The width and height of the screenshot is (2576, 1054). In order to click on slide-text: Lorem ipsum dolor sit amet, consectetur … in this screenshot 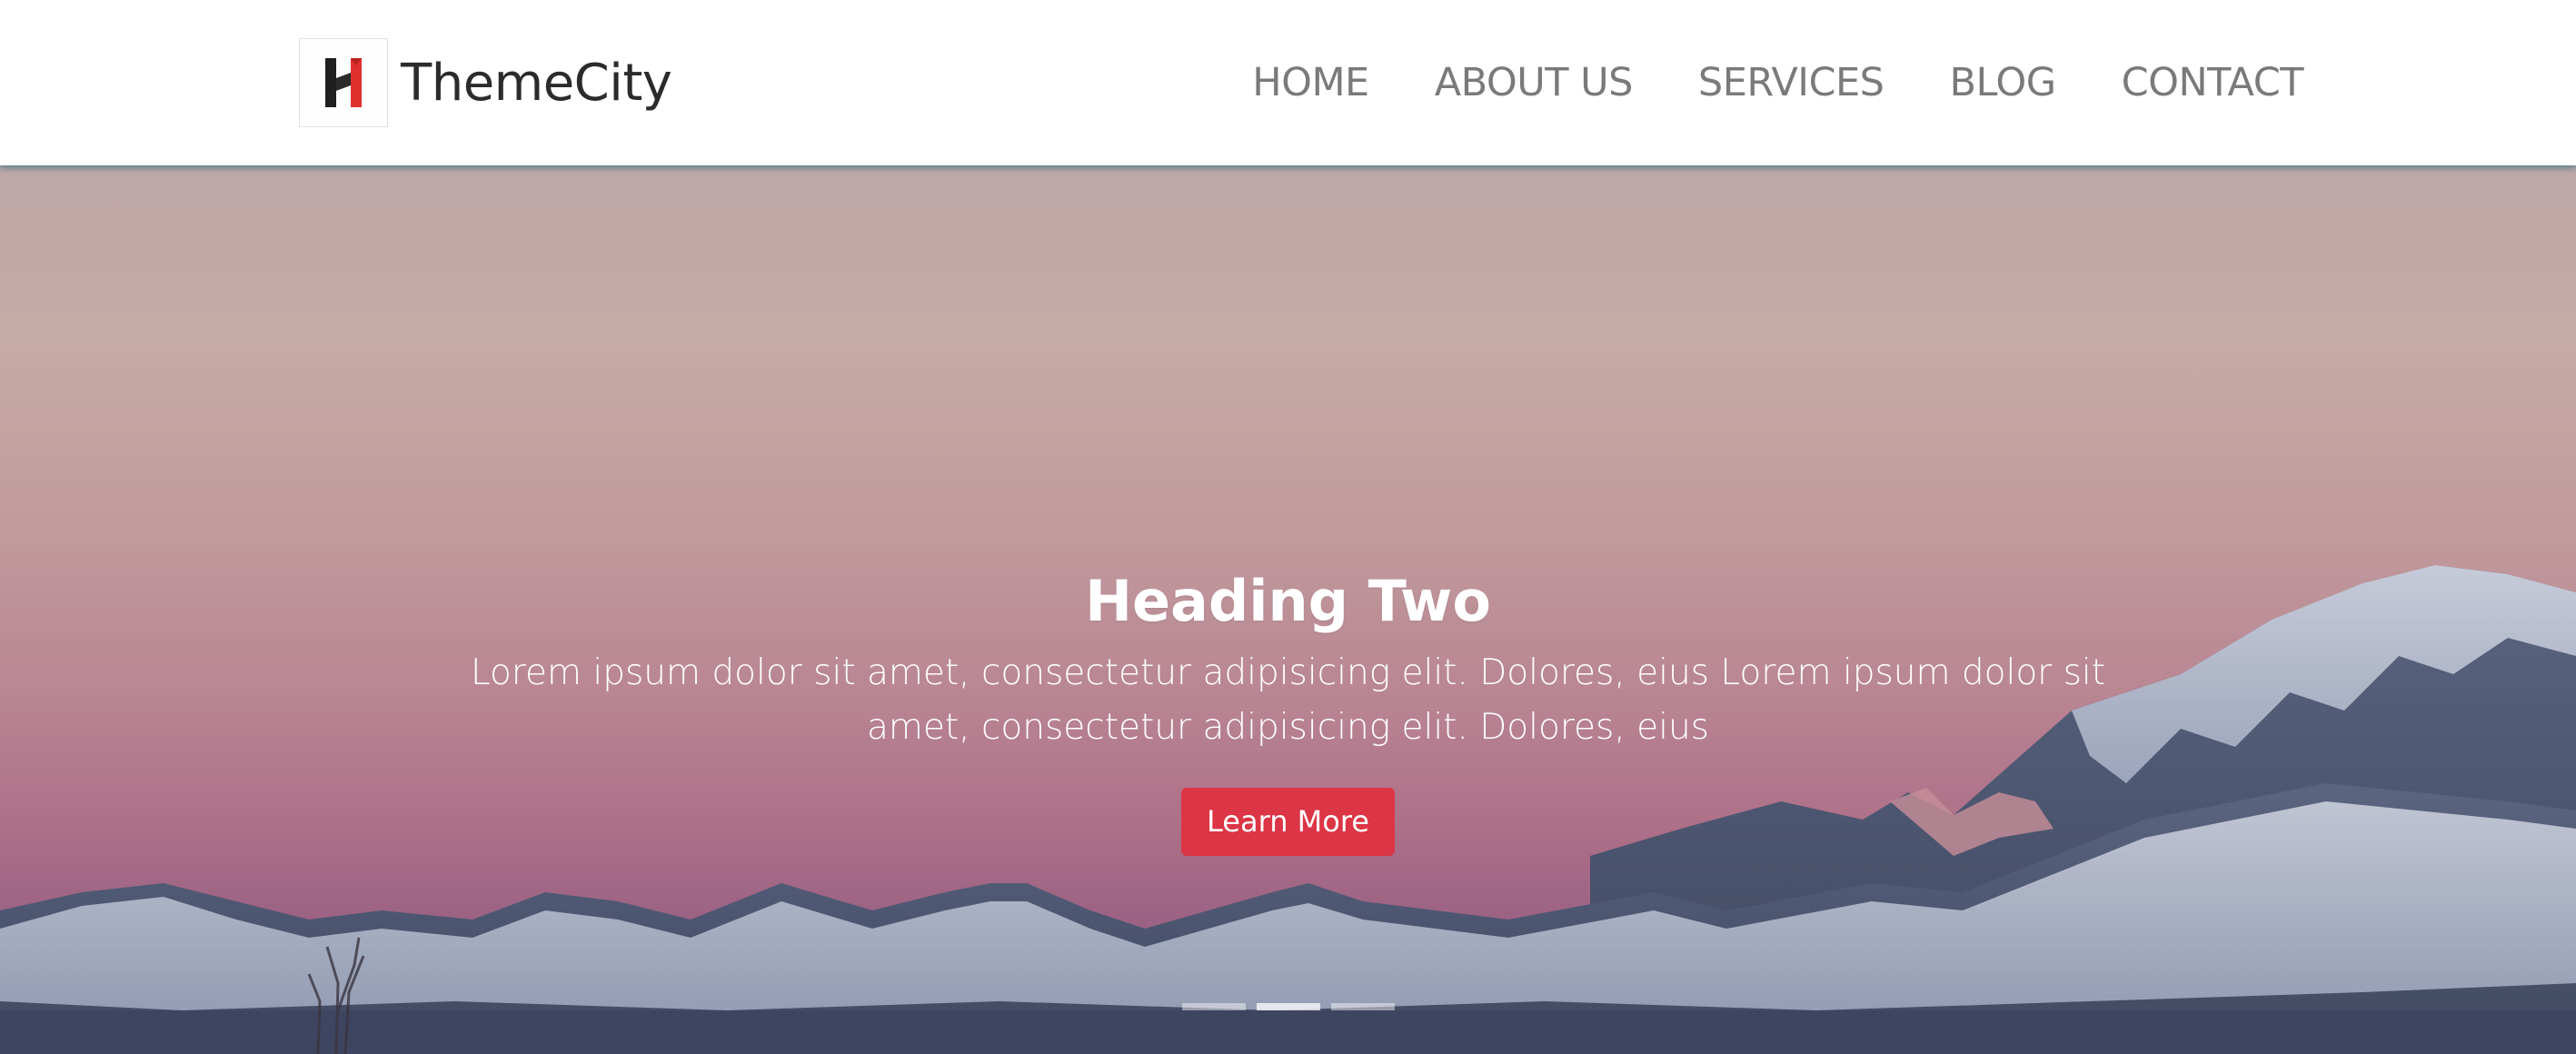, I will do `click(1288, 699)`.